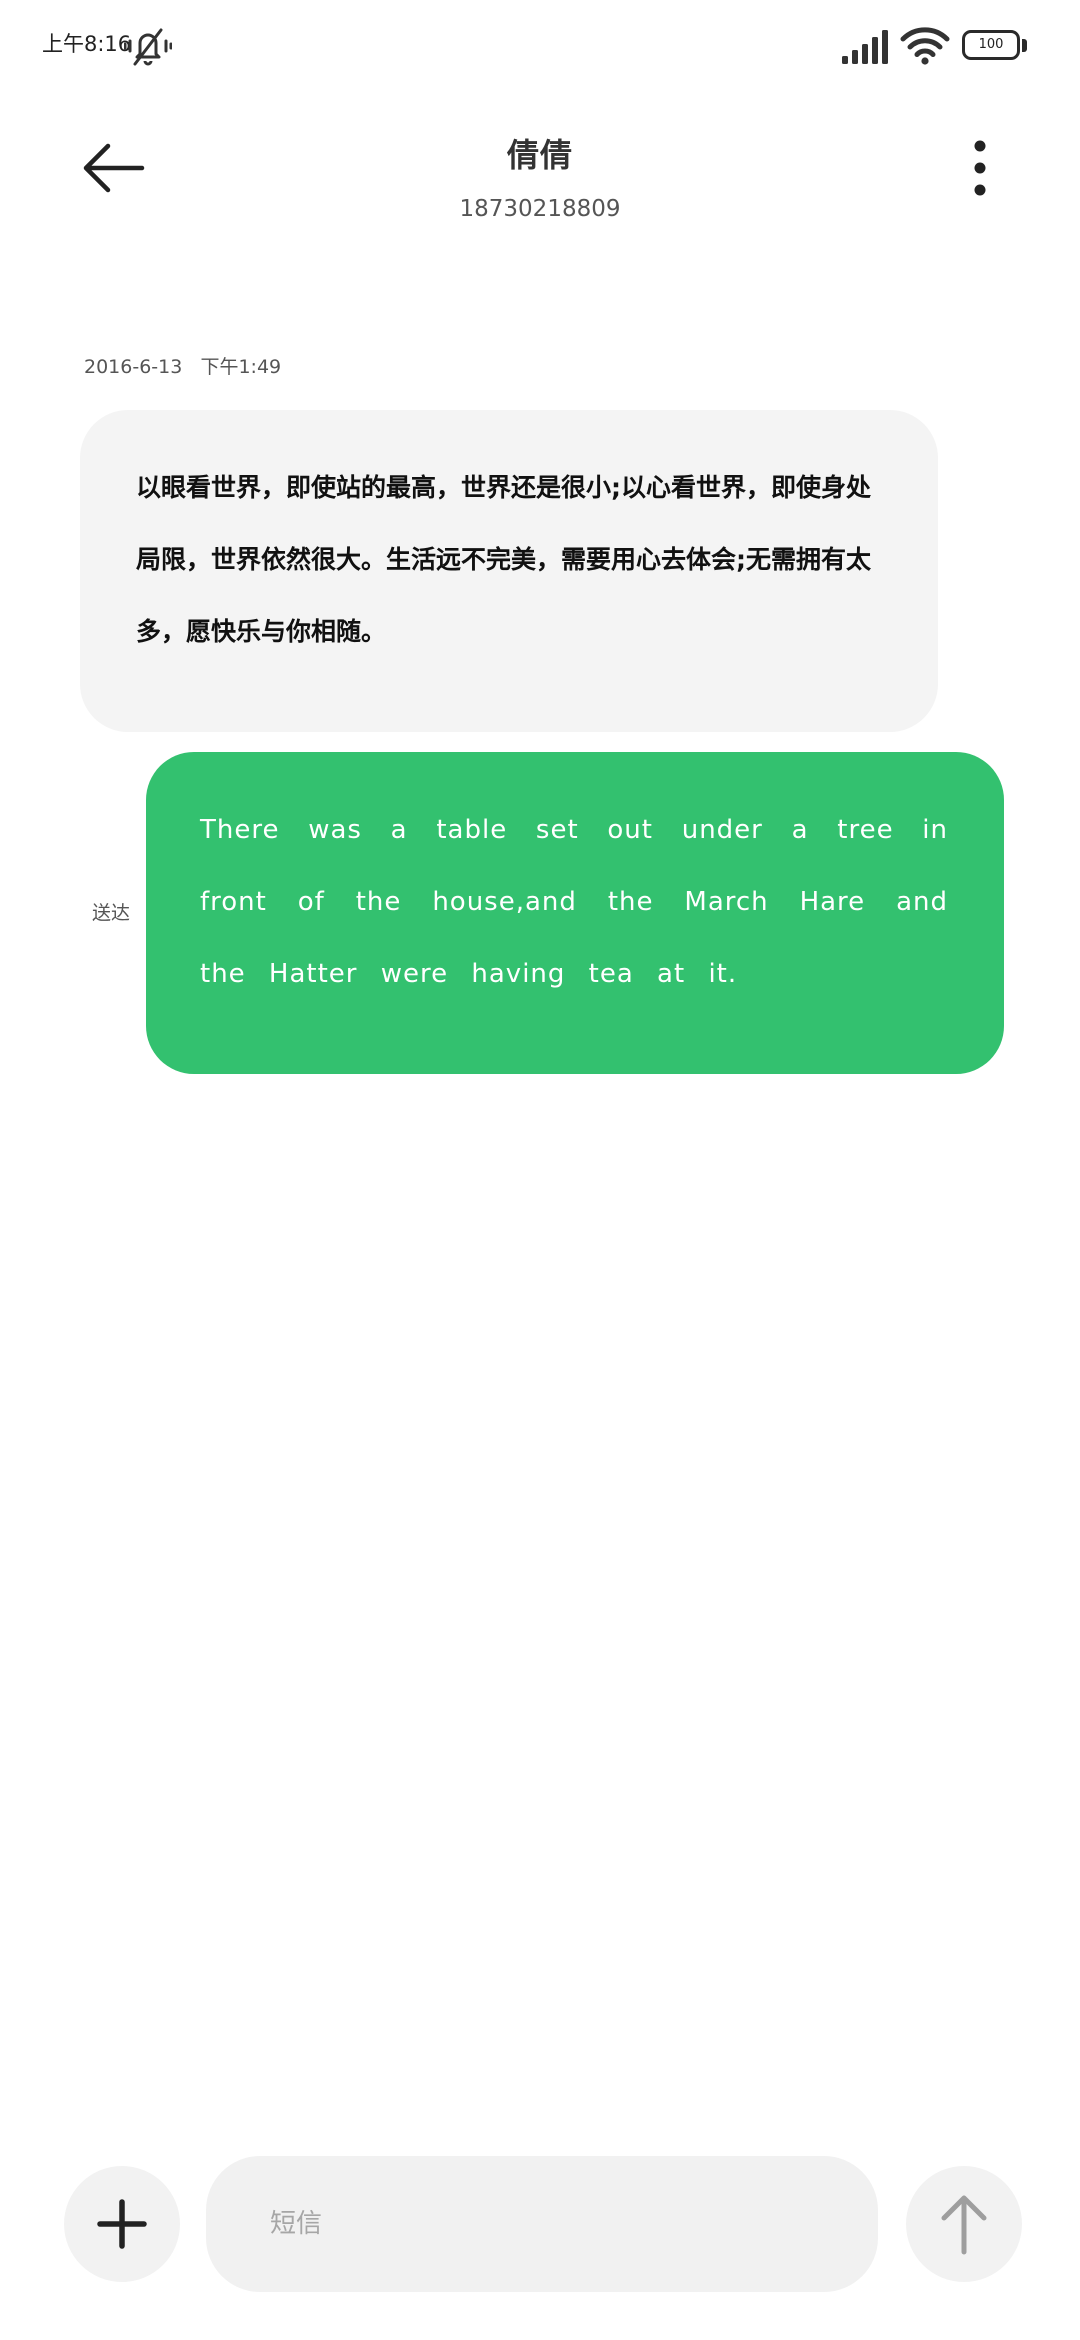  What do you see at coordinates (991, 44) in the screenshot?
I see `battery-level: 100` at bounding box center [991, 44].